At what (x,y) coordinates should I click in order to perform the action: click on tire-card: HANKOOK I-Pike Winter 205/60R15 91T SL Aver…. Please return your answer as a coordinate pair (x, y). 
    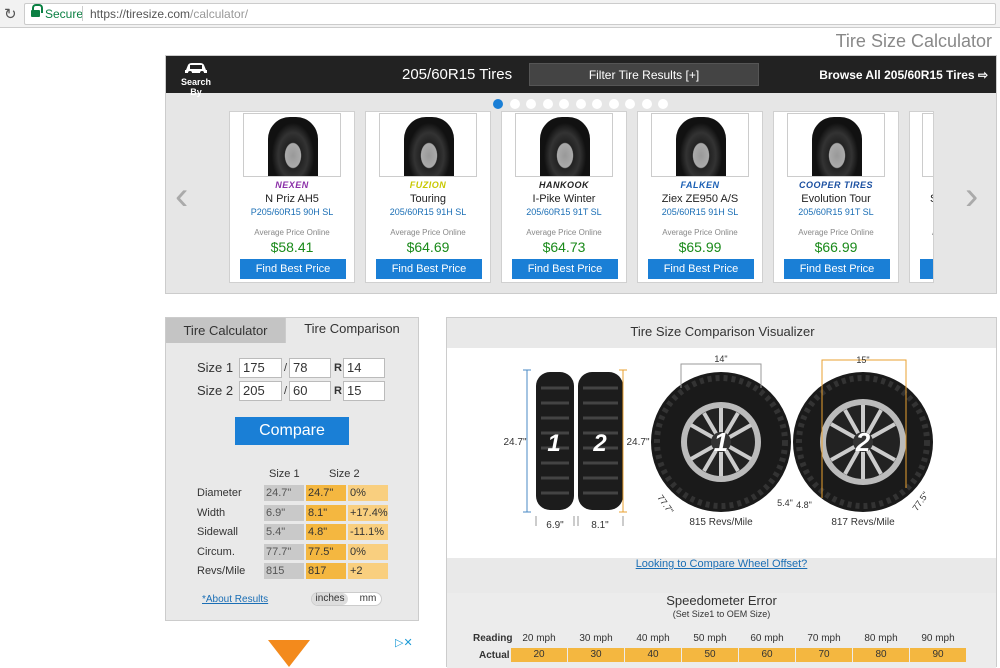
    Looking at the image, I should click on (564, 197).